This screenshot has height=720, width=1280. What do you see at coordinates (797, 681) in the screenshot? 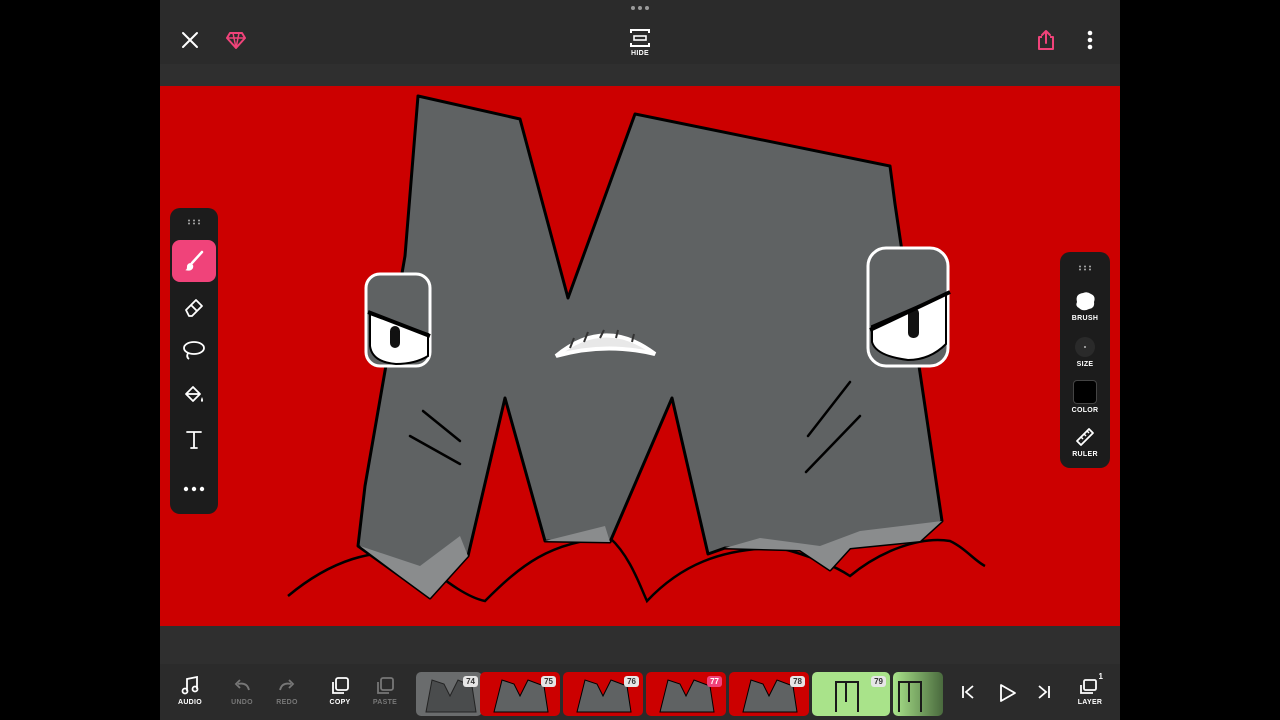
I see `frame-number: 78` at bounding box center [797, 681].